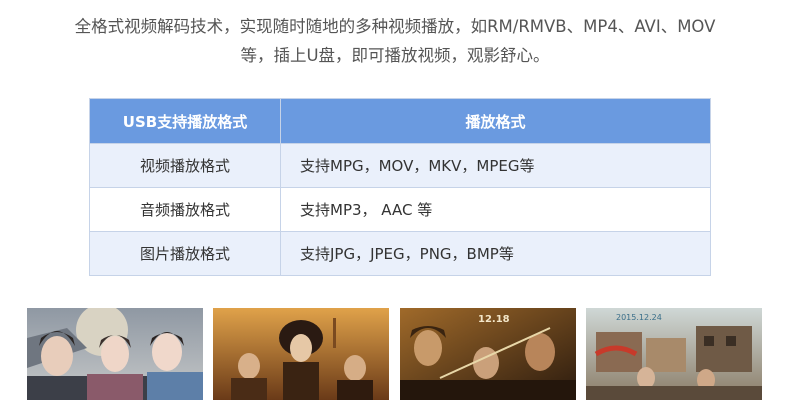 The image size is (790, 400). I want to click on row-value-image: 支持JPG，JPEG，PNG，BMP等, so click(495, 253).